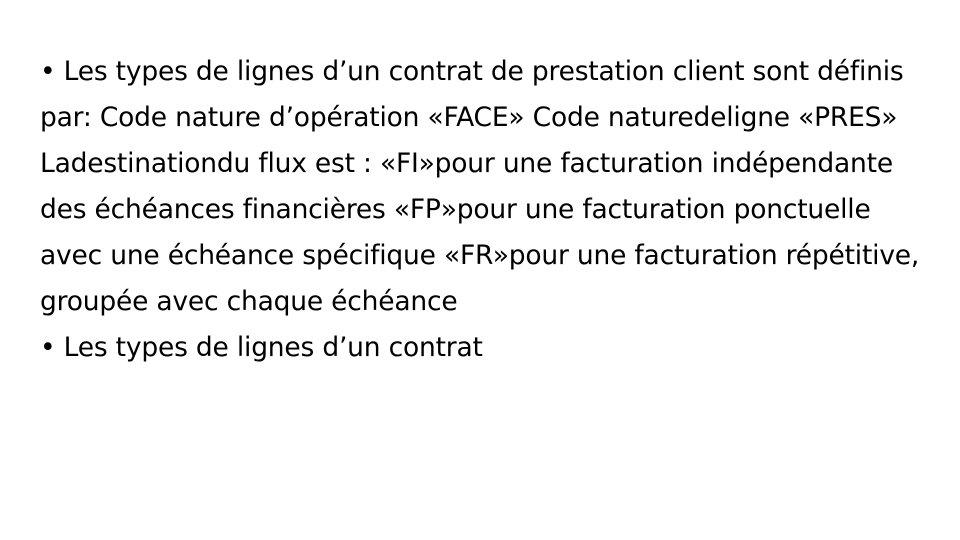 This screenshot has width=960, height=540. What do you see at coordinates (261, 347) in the screenshot?
I see `bullet-paragraph-2: • Les types de lignes d’un contrat` at bounding box center [261, 347].